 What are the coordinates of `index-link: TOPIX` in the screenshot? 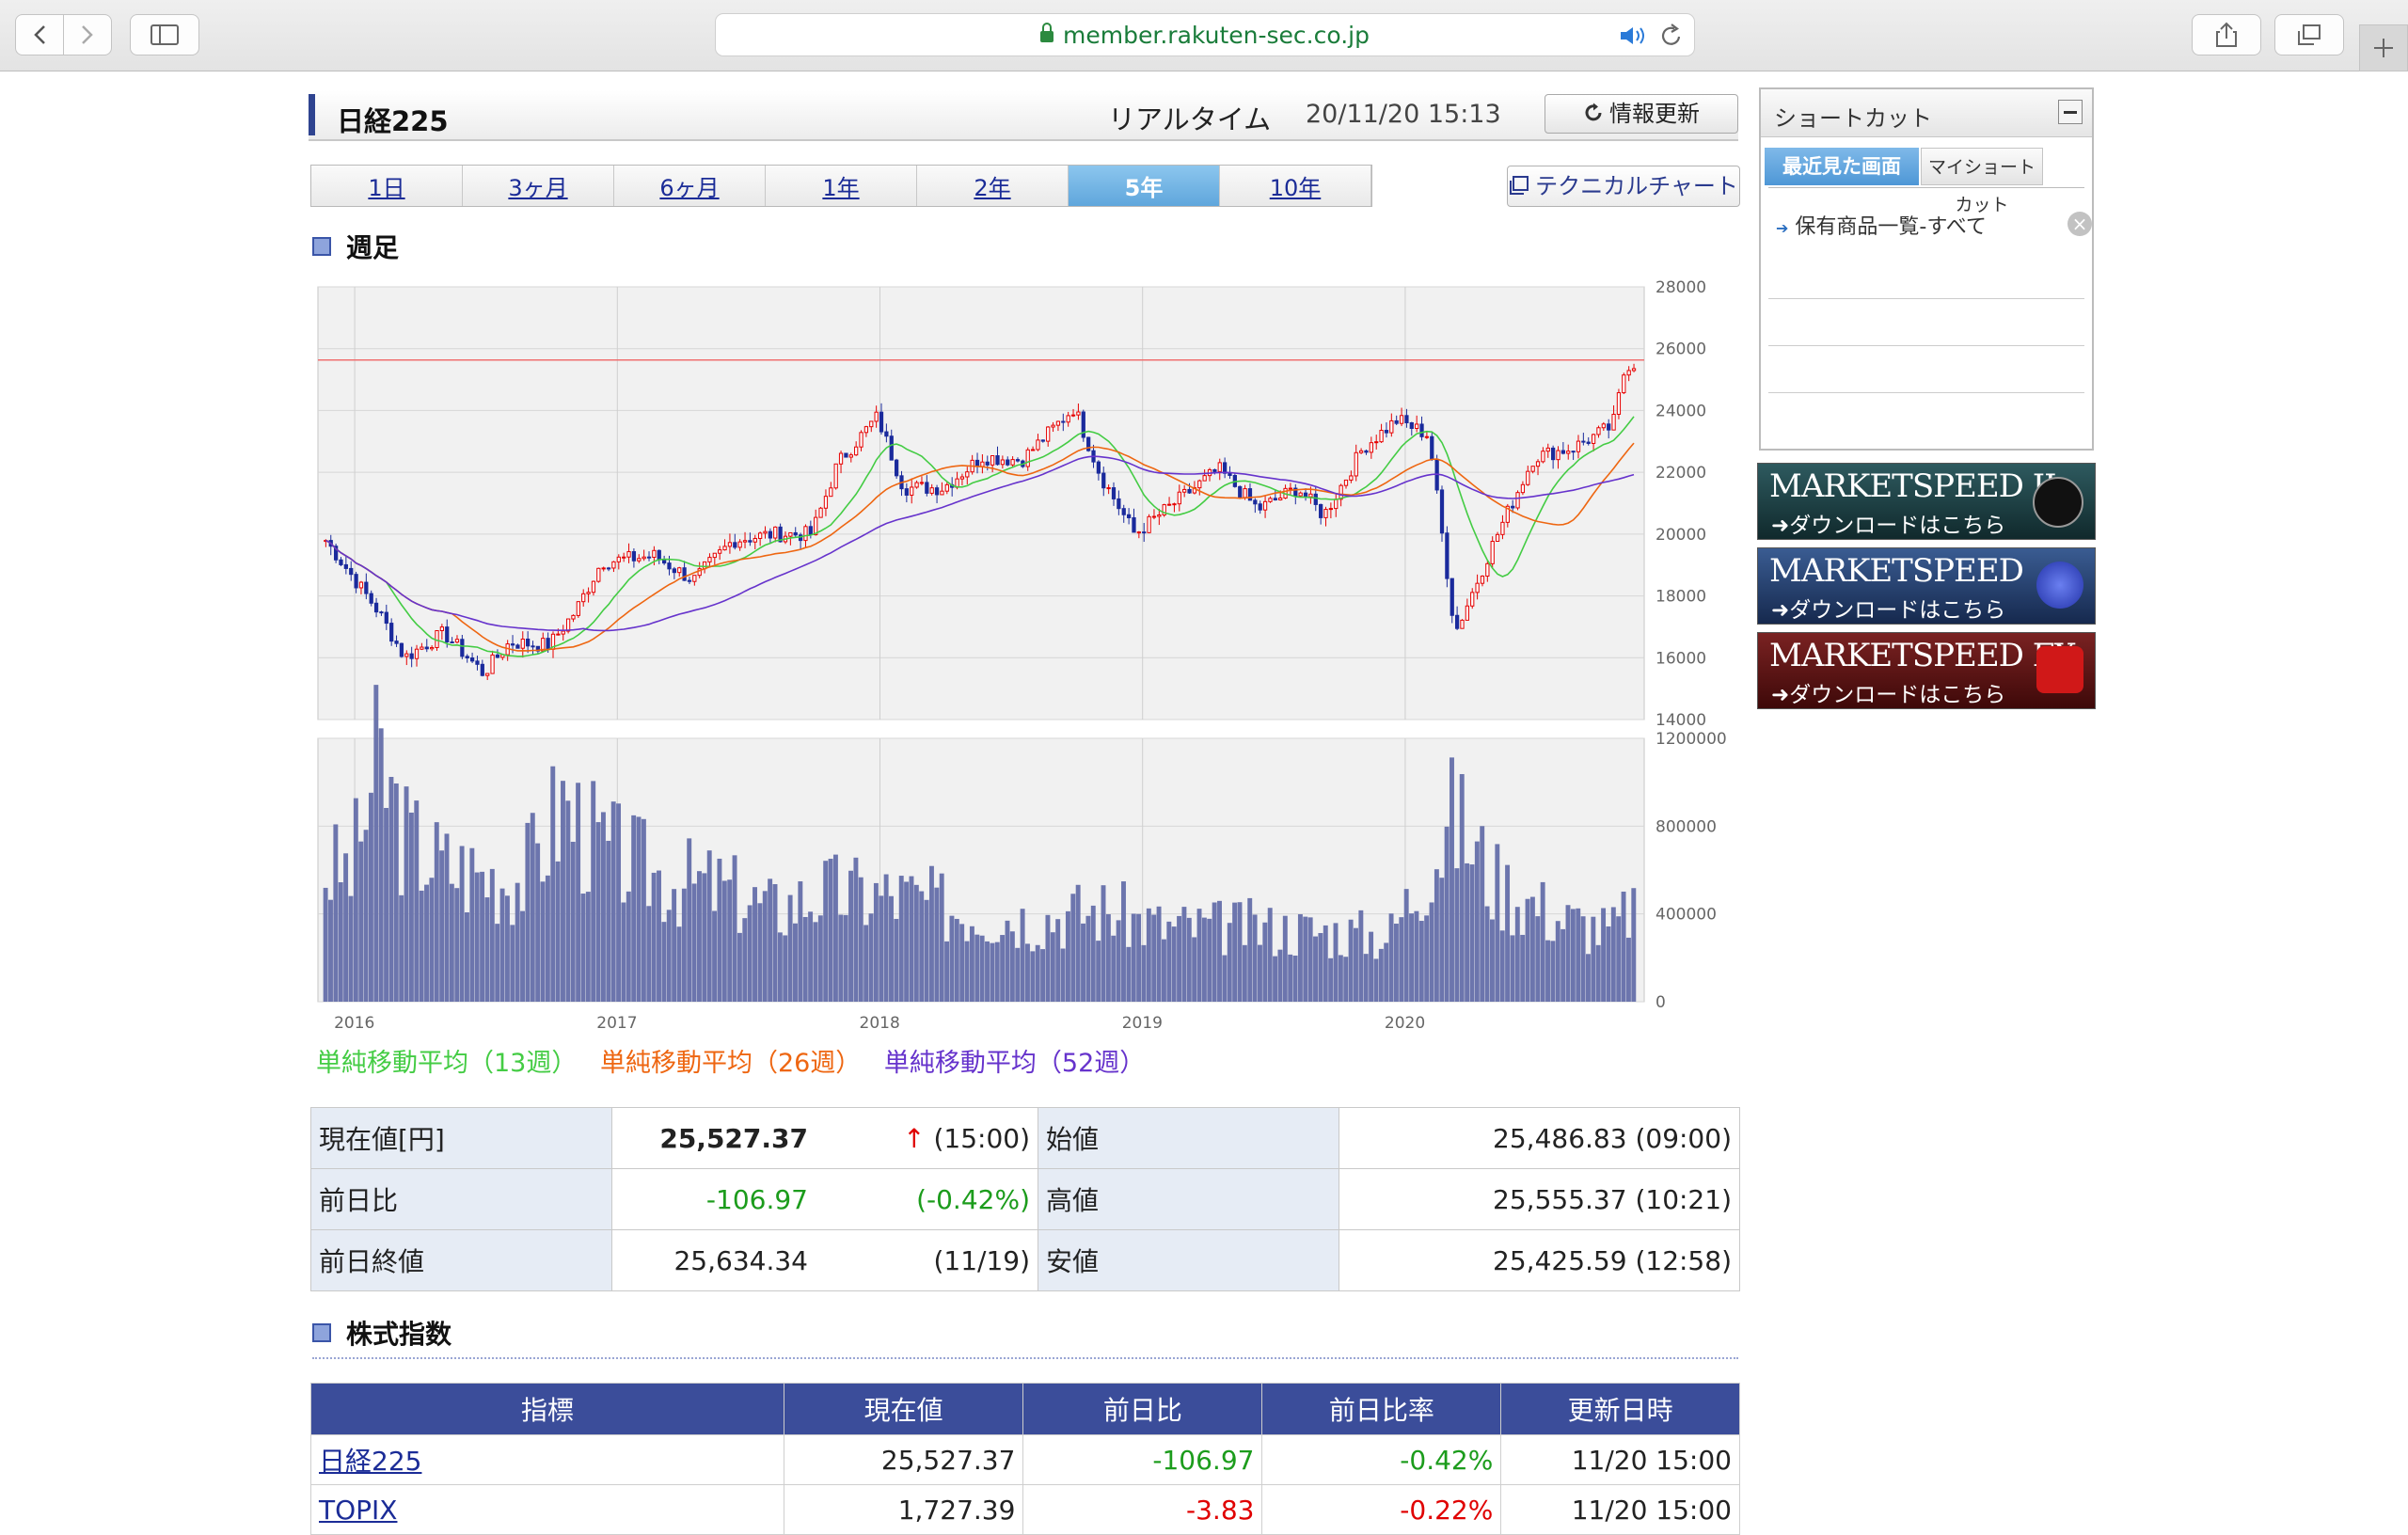 It's located at (358, 1510).